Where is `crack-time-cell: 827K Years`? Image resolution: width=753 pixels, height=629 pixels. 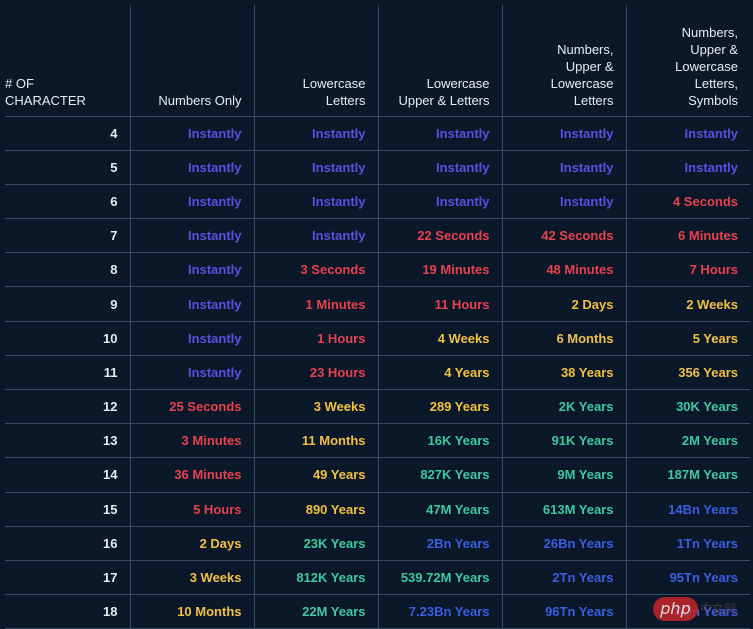 crack-time-cell: 827K Years is located at coordinates (439, 475).